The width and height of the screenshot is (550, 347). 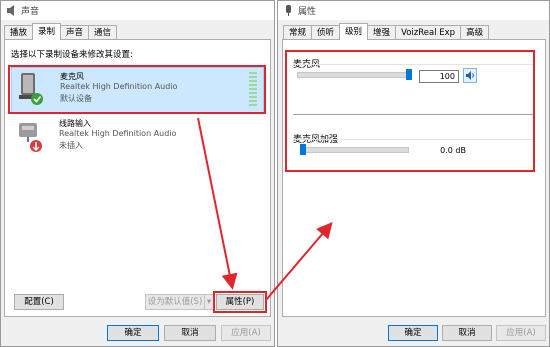 What do you see at coordinates (265, 209) in the screenshot?
I see `annotation-arrows` at bounding box center [265, 209].